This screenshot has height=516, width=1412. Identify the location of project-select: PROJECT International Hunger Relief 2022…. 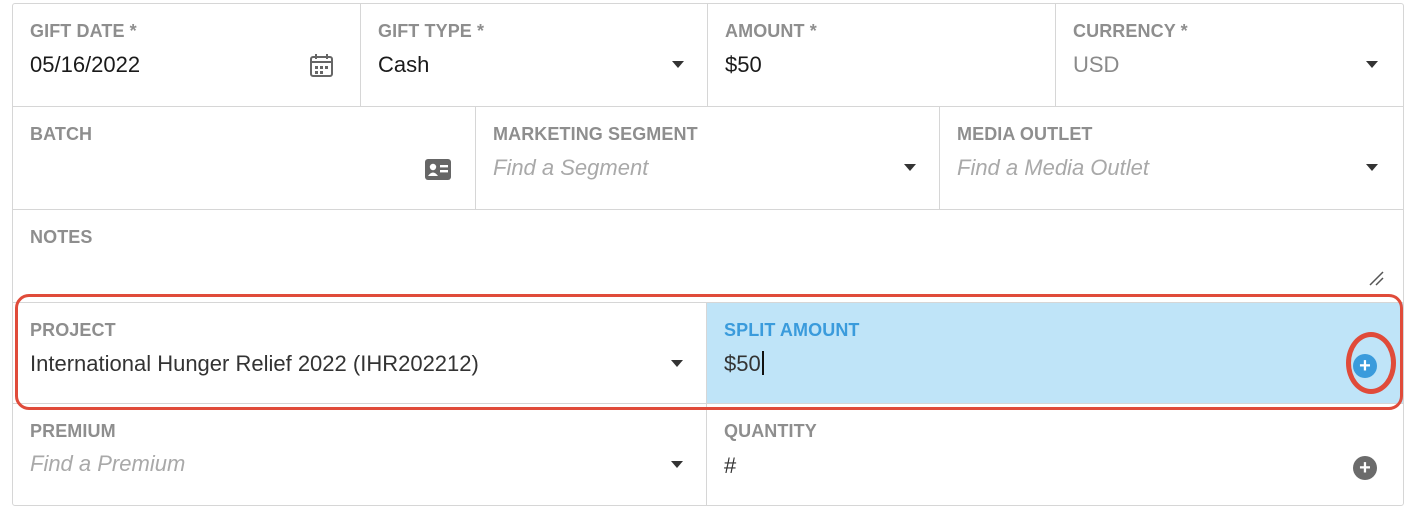
(360, 353).